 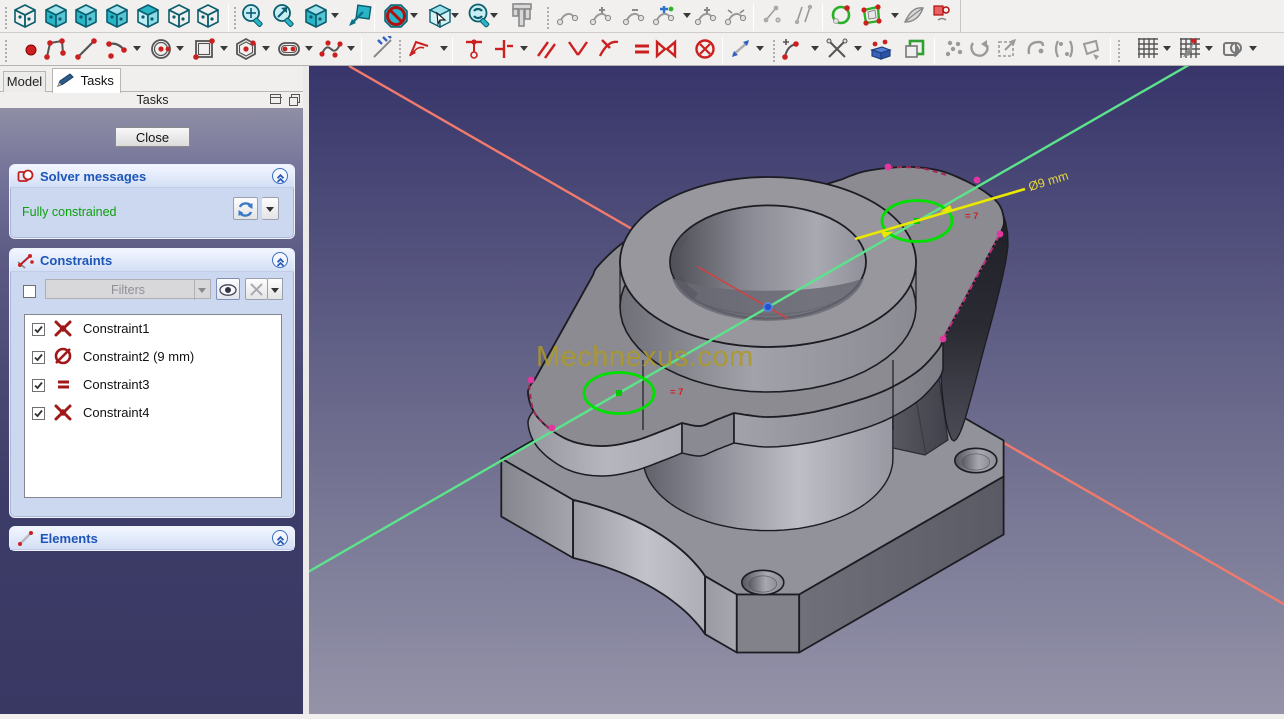 What do you see at coordinates (645, 357) in the screenshot?
I see `svg-text: Mechnexus.com` at bounding box center [645, 357].